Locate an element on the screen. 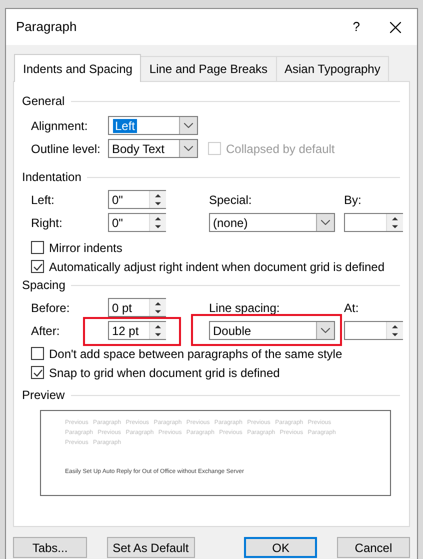 The image size is (423, 559). spin-field: 0 pt is located at coordinates (137, 307).